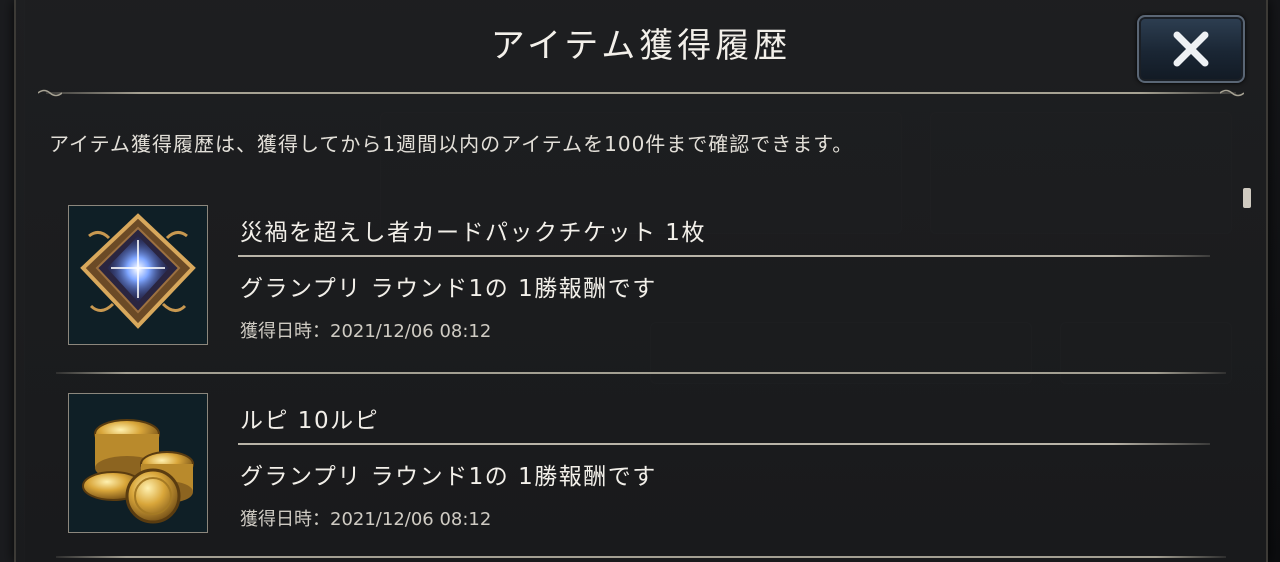  Describe the element at coordinates (641, 93) in the screenshot. I see `header-divider` at that location.